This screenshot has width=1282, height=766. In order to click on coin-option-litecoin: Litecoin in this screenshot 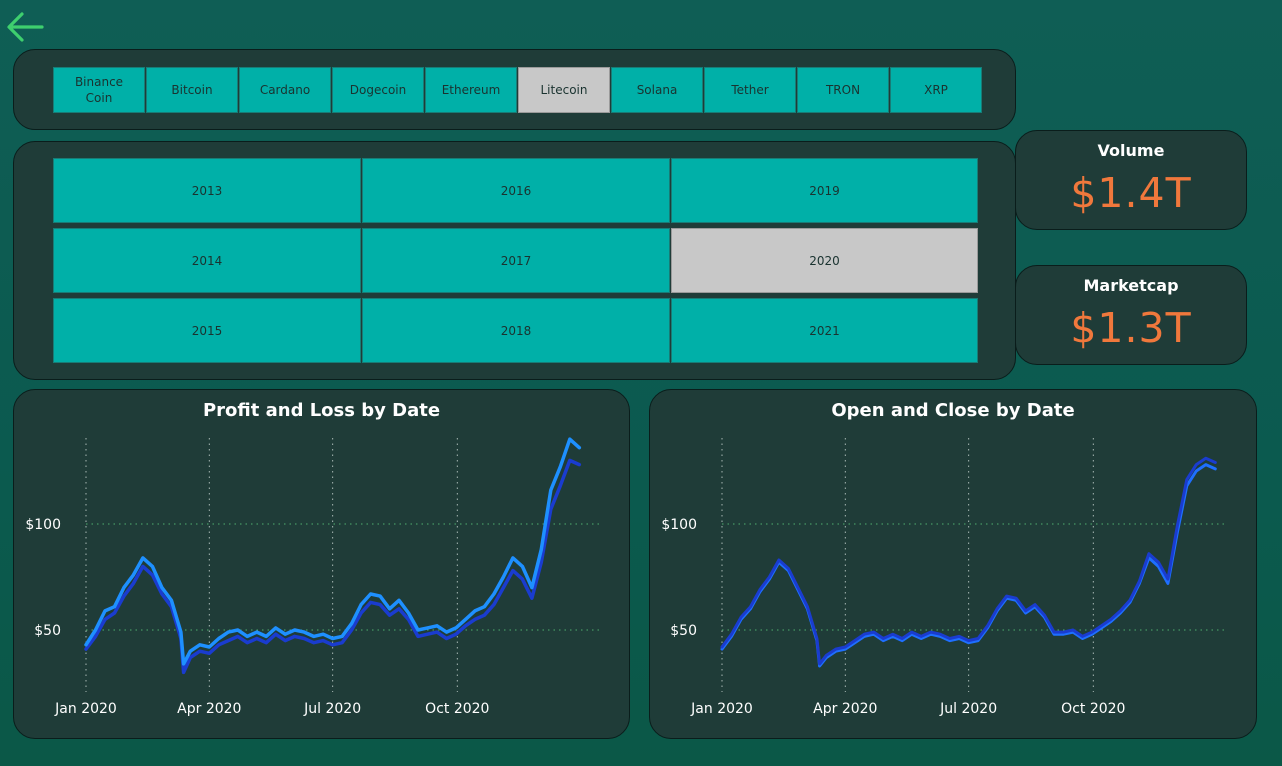, I will do `click(564, 90)`.